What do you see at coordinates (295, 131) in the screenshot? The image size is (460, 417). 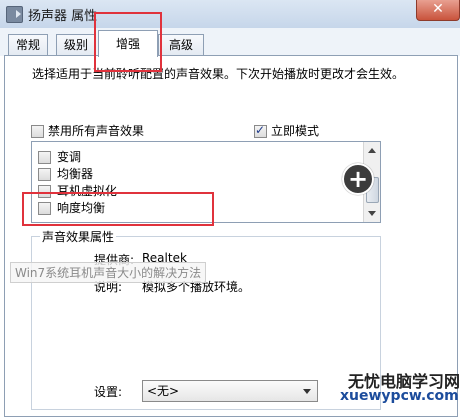 I see `immediate-mode-label: 立即模式` at bounding box center [295, 131].